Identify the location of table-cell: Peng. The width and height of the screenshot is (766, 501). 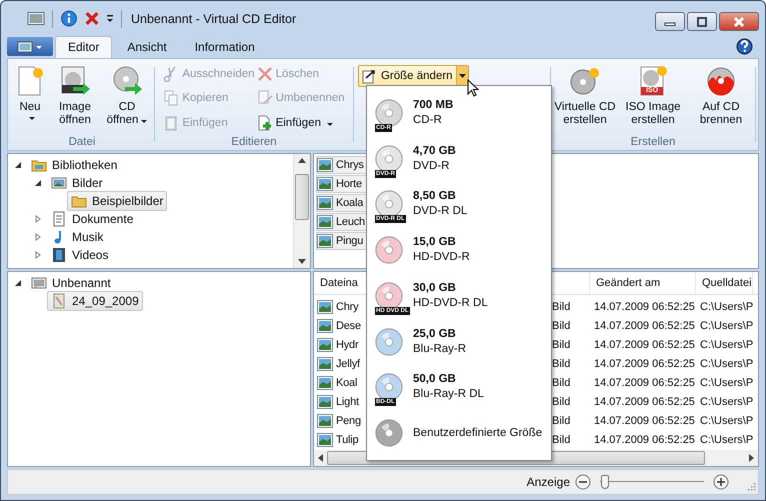
(348, 420).